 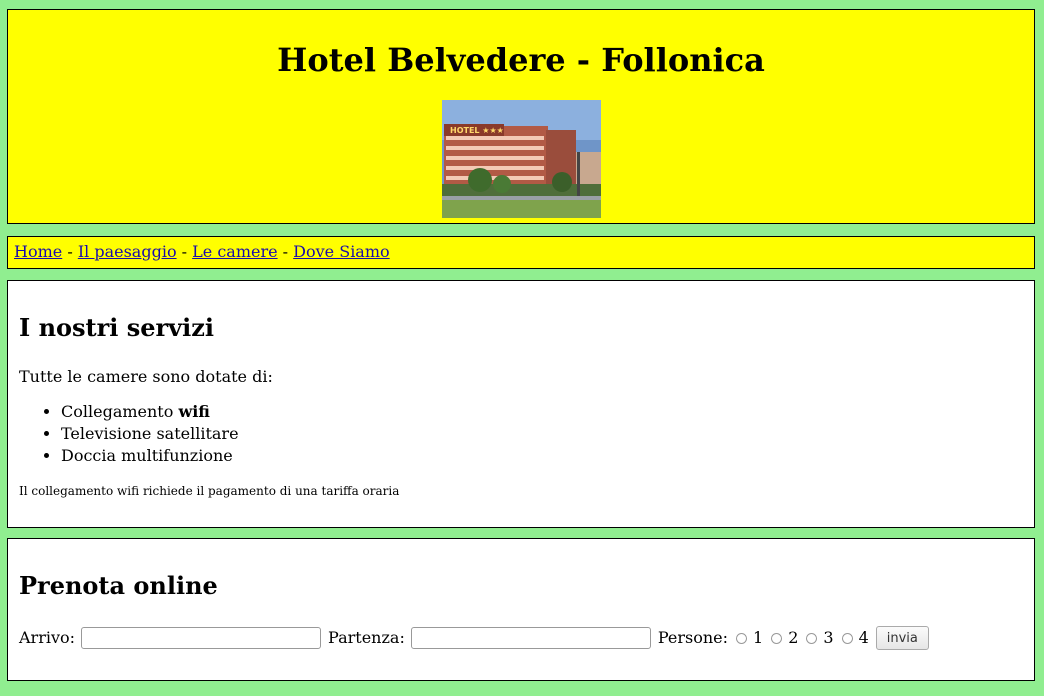 I want to click on nav-link-landscape: Il paesaggio, so click(x=127, y=251).